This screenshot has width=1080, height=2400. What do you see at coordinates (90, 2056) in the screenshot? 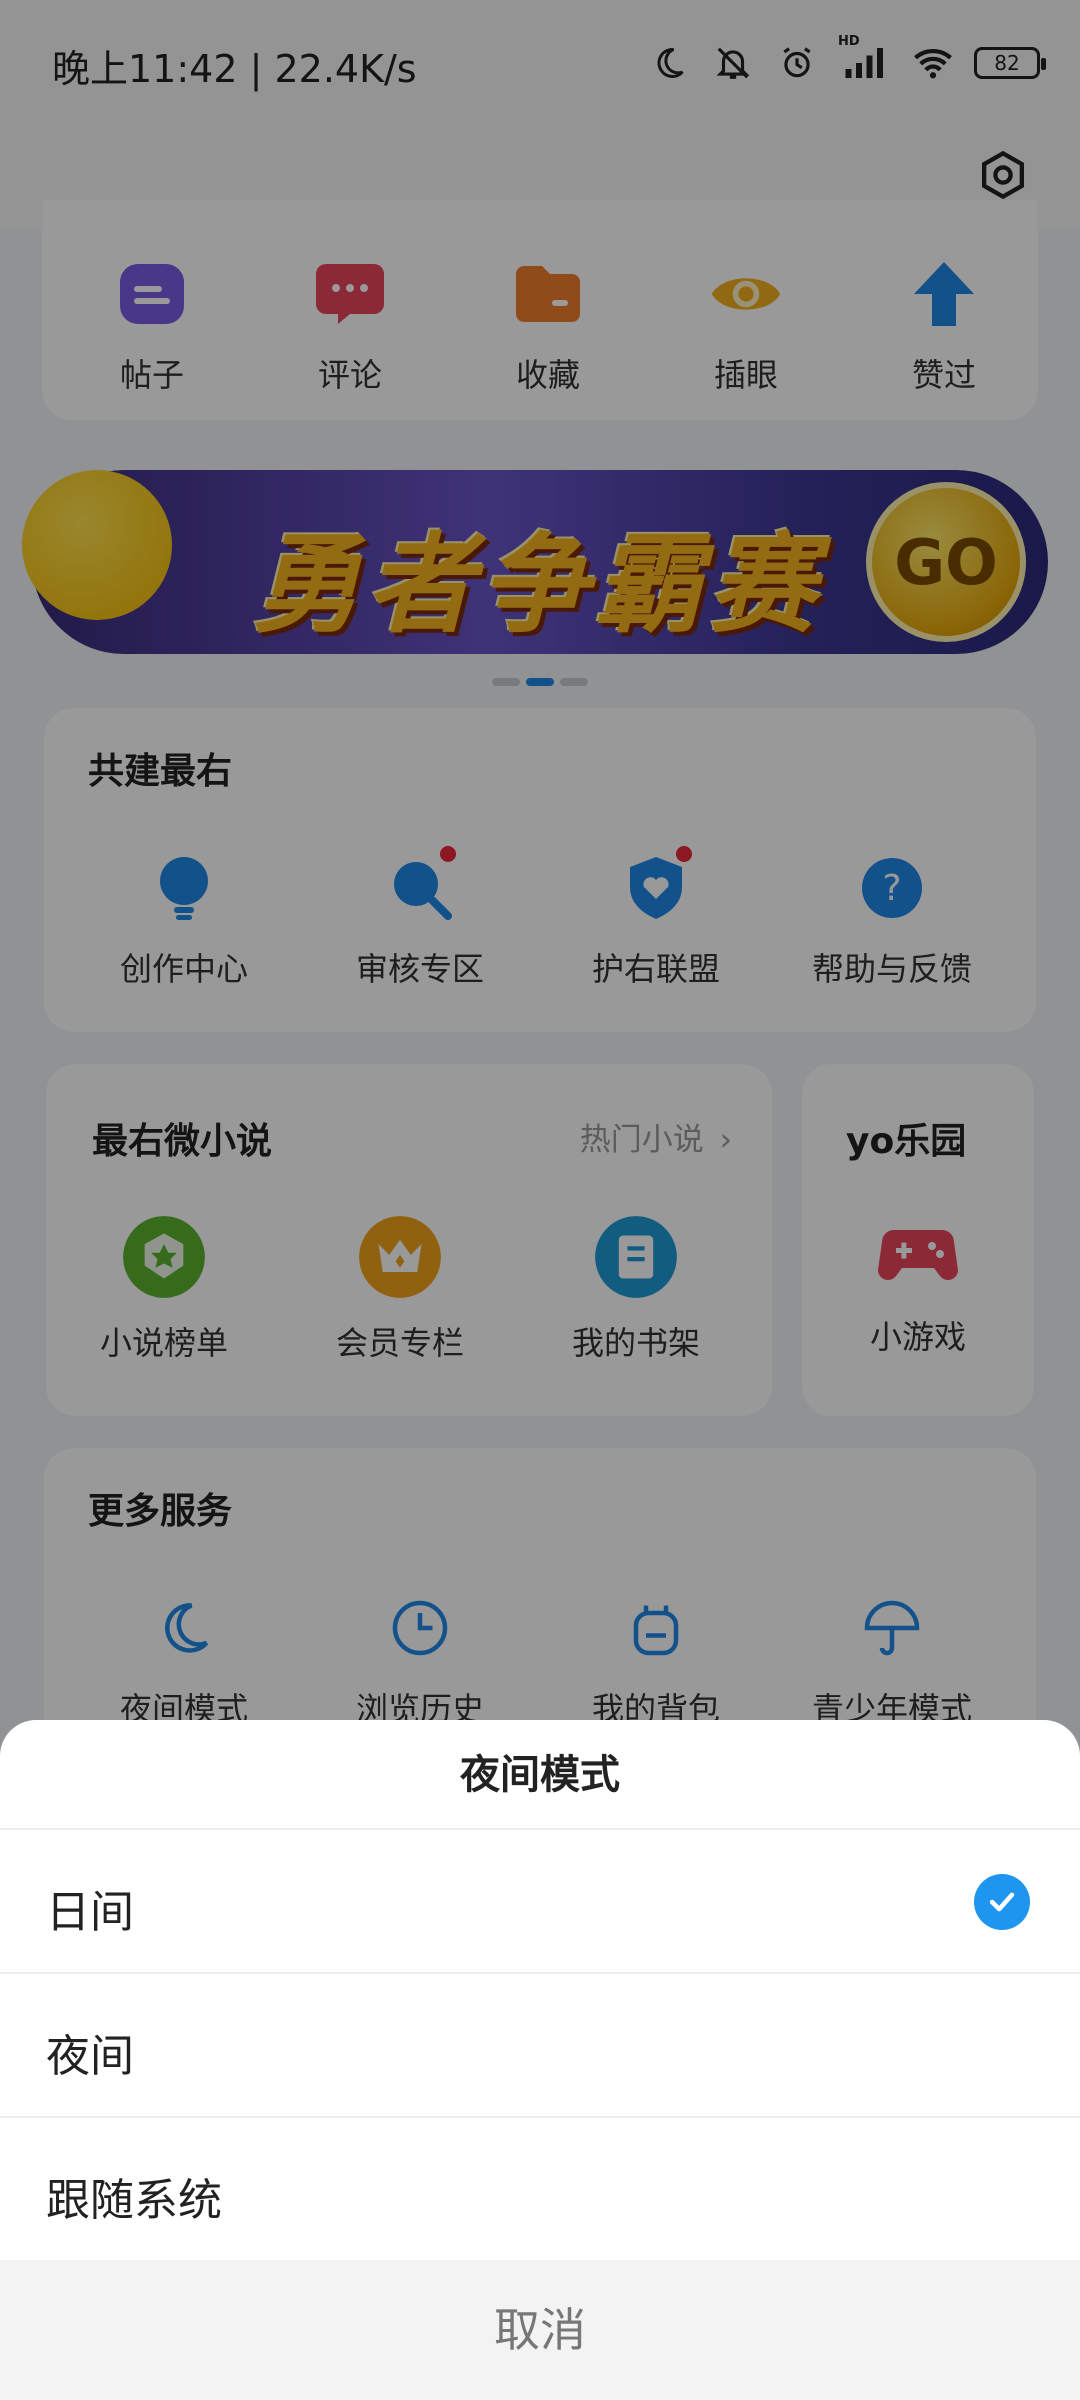
I see `option-label: 夜间` at bounding box center [90, 2056].